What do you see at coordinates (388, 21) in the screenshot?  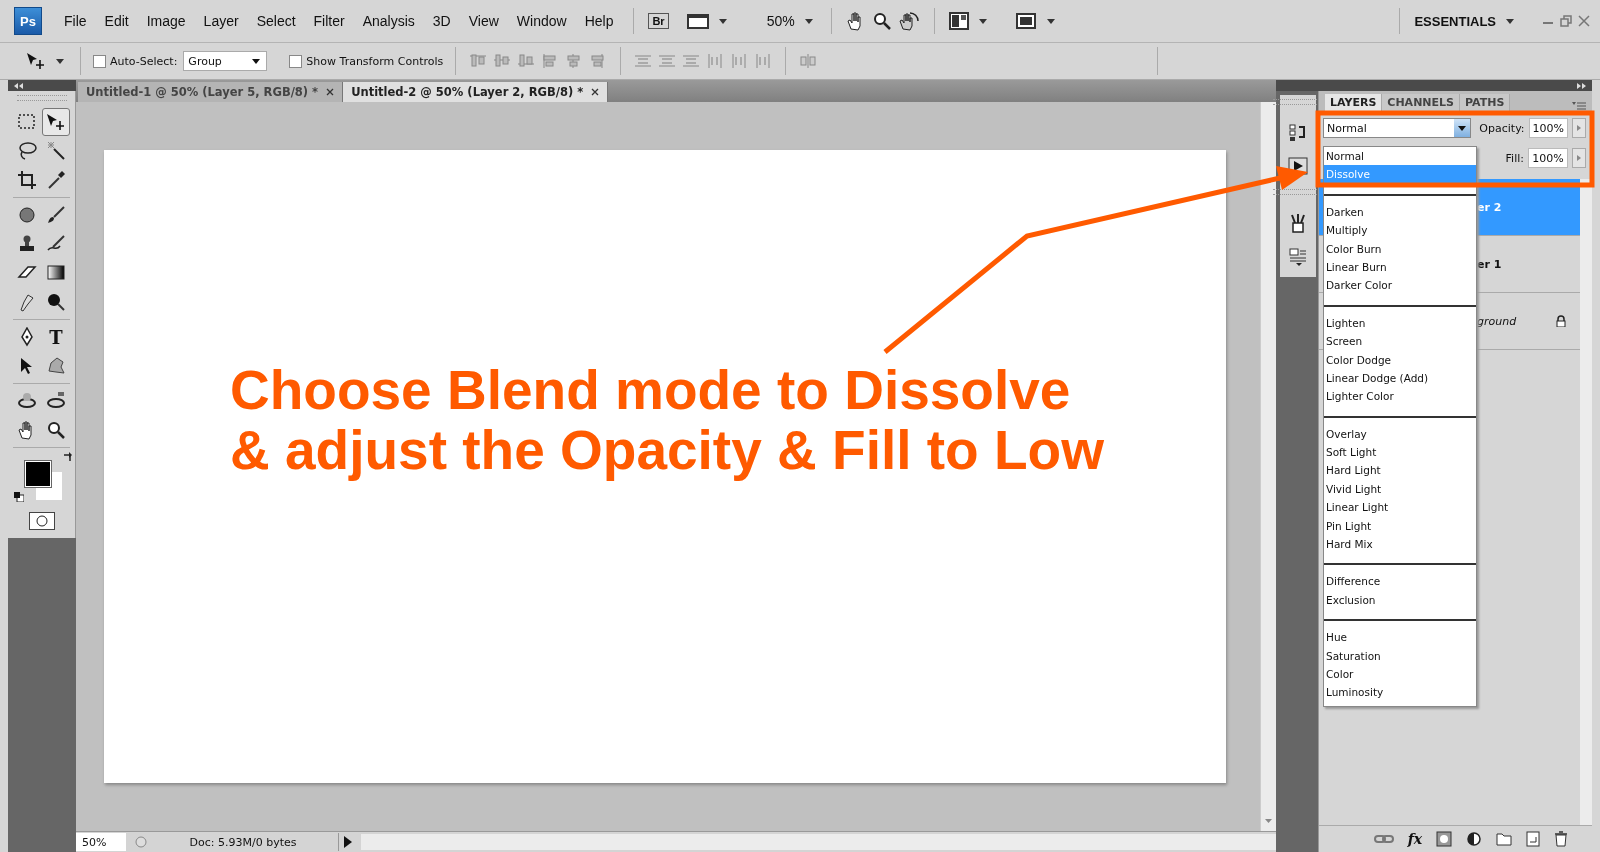 I see `menu-item: Analysis` at bounding box center [388, 21].